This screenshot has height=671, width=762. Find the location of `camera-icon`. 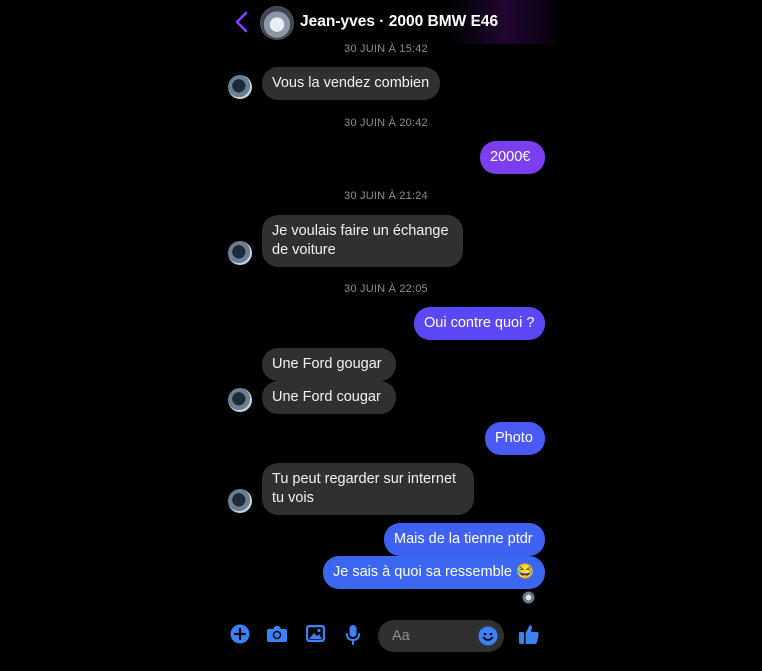

camera-icon is located at coordinates (277, 634).